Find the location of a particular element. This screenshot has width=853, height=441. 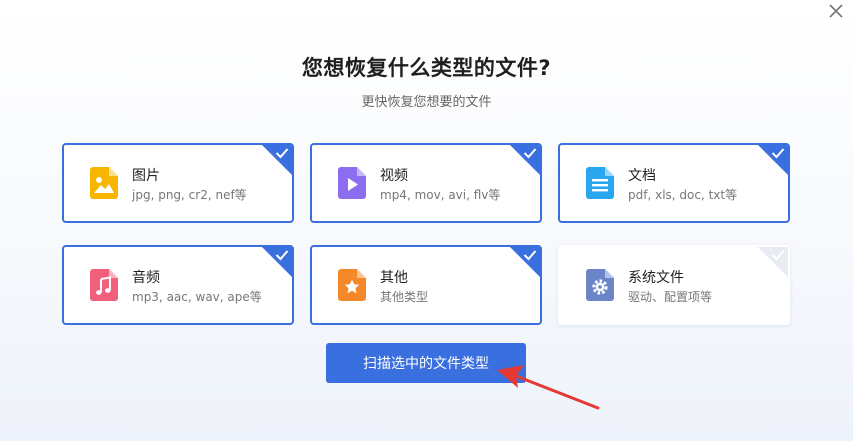

category-name: 图片 is located at coordinates (146, 176).